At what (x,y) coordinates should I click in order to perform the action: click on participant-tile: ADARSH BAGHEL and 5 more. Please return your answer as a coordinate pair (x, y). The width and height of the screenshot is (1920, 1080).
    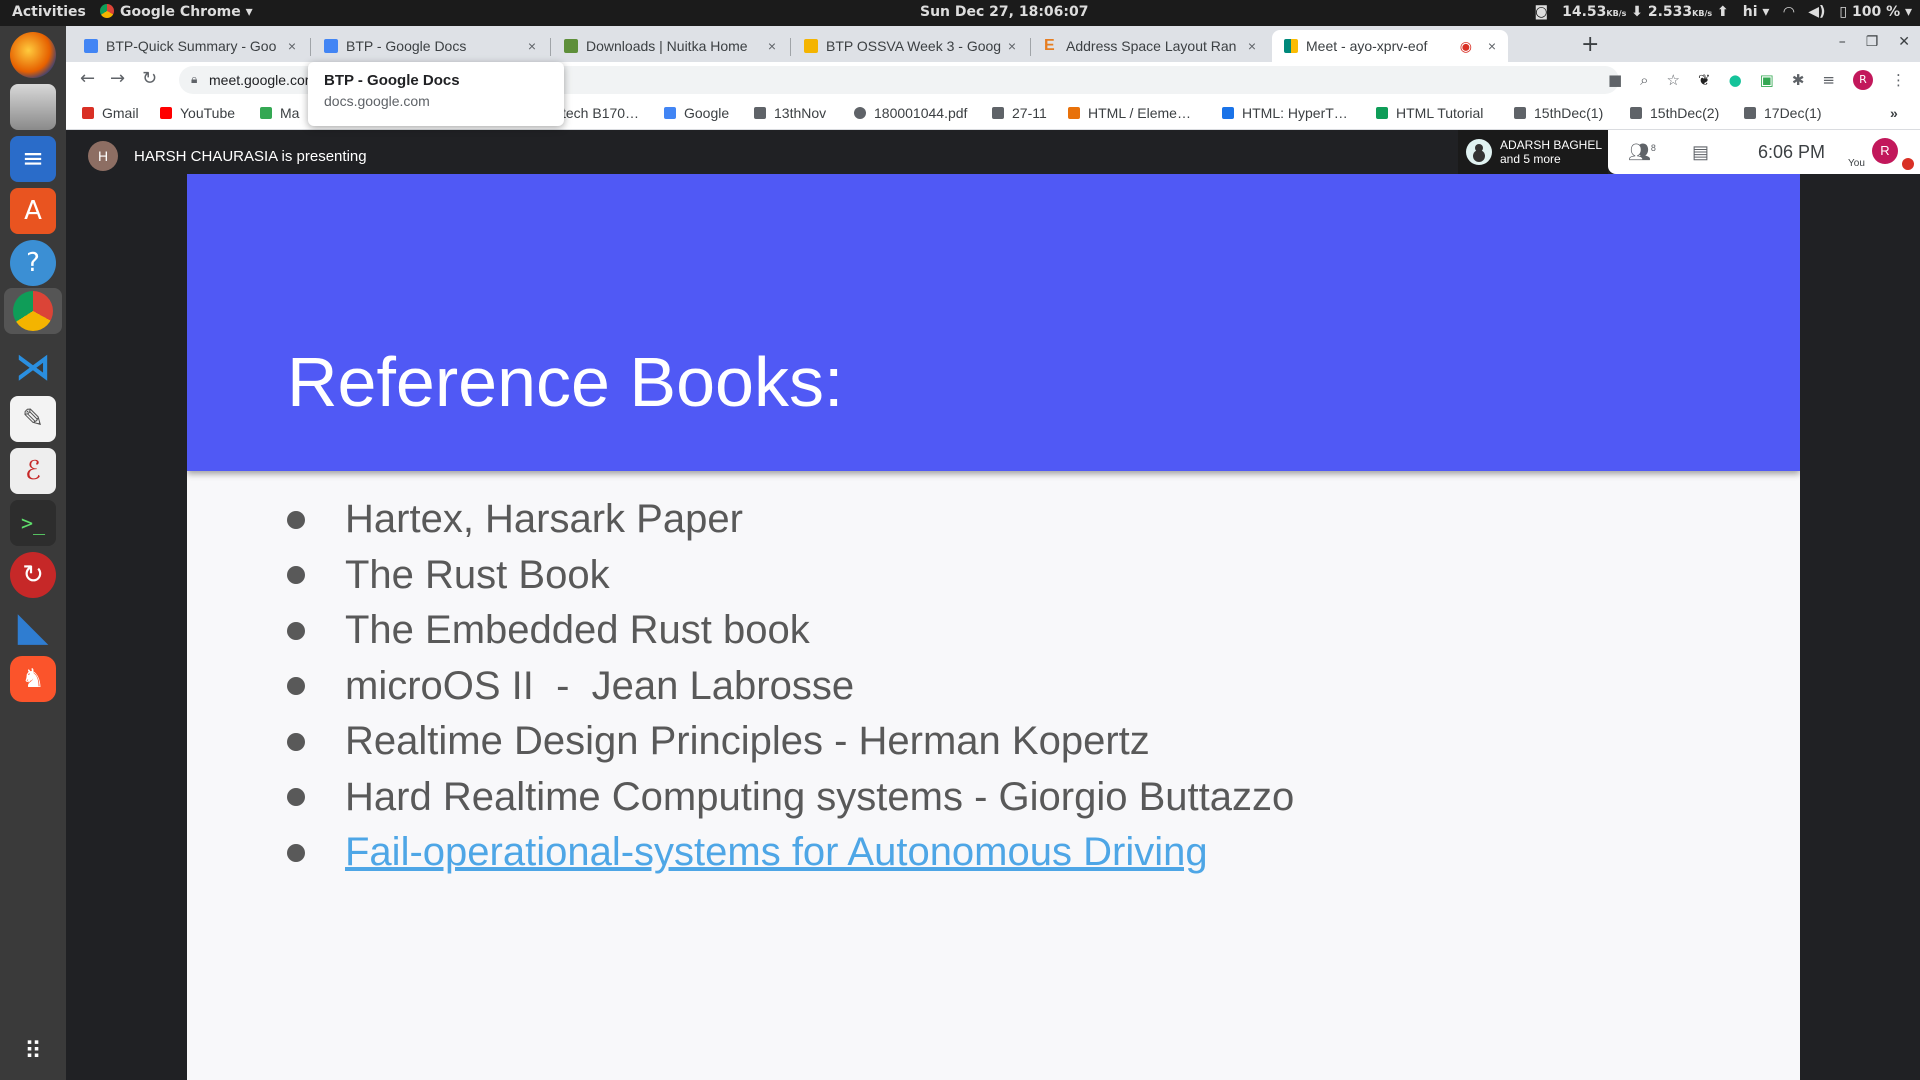
    Looking at the image, I should click on (1533, 152).